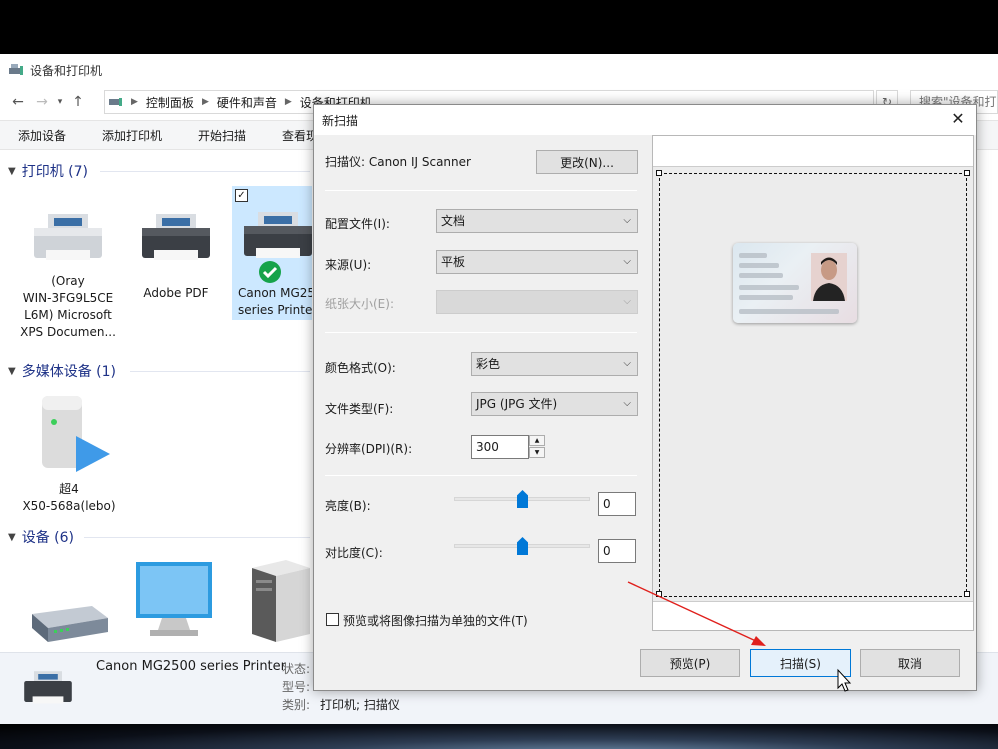 The width and height of the screenshot is (998, 749). Describe the element at coordinates (222, 135) in the screenshot. I see `start-scan-button: 开始扫描` at that location.